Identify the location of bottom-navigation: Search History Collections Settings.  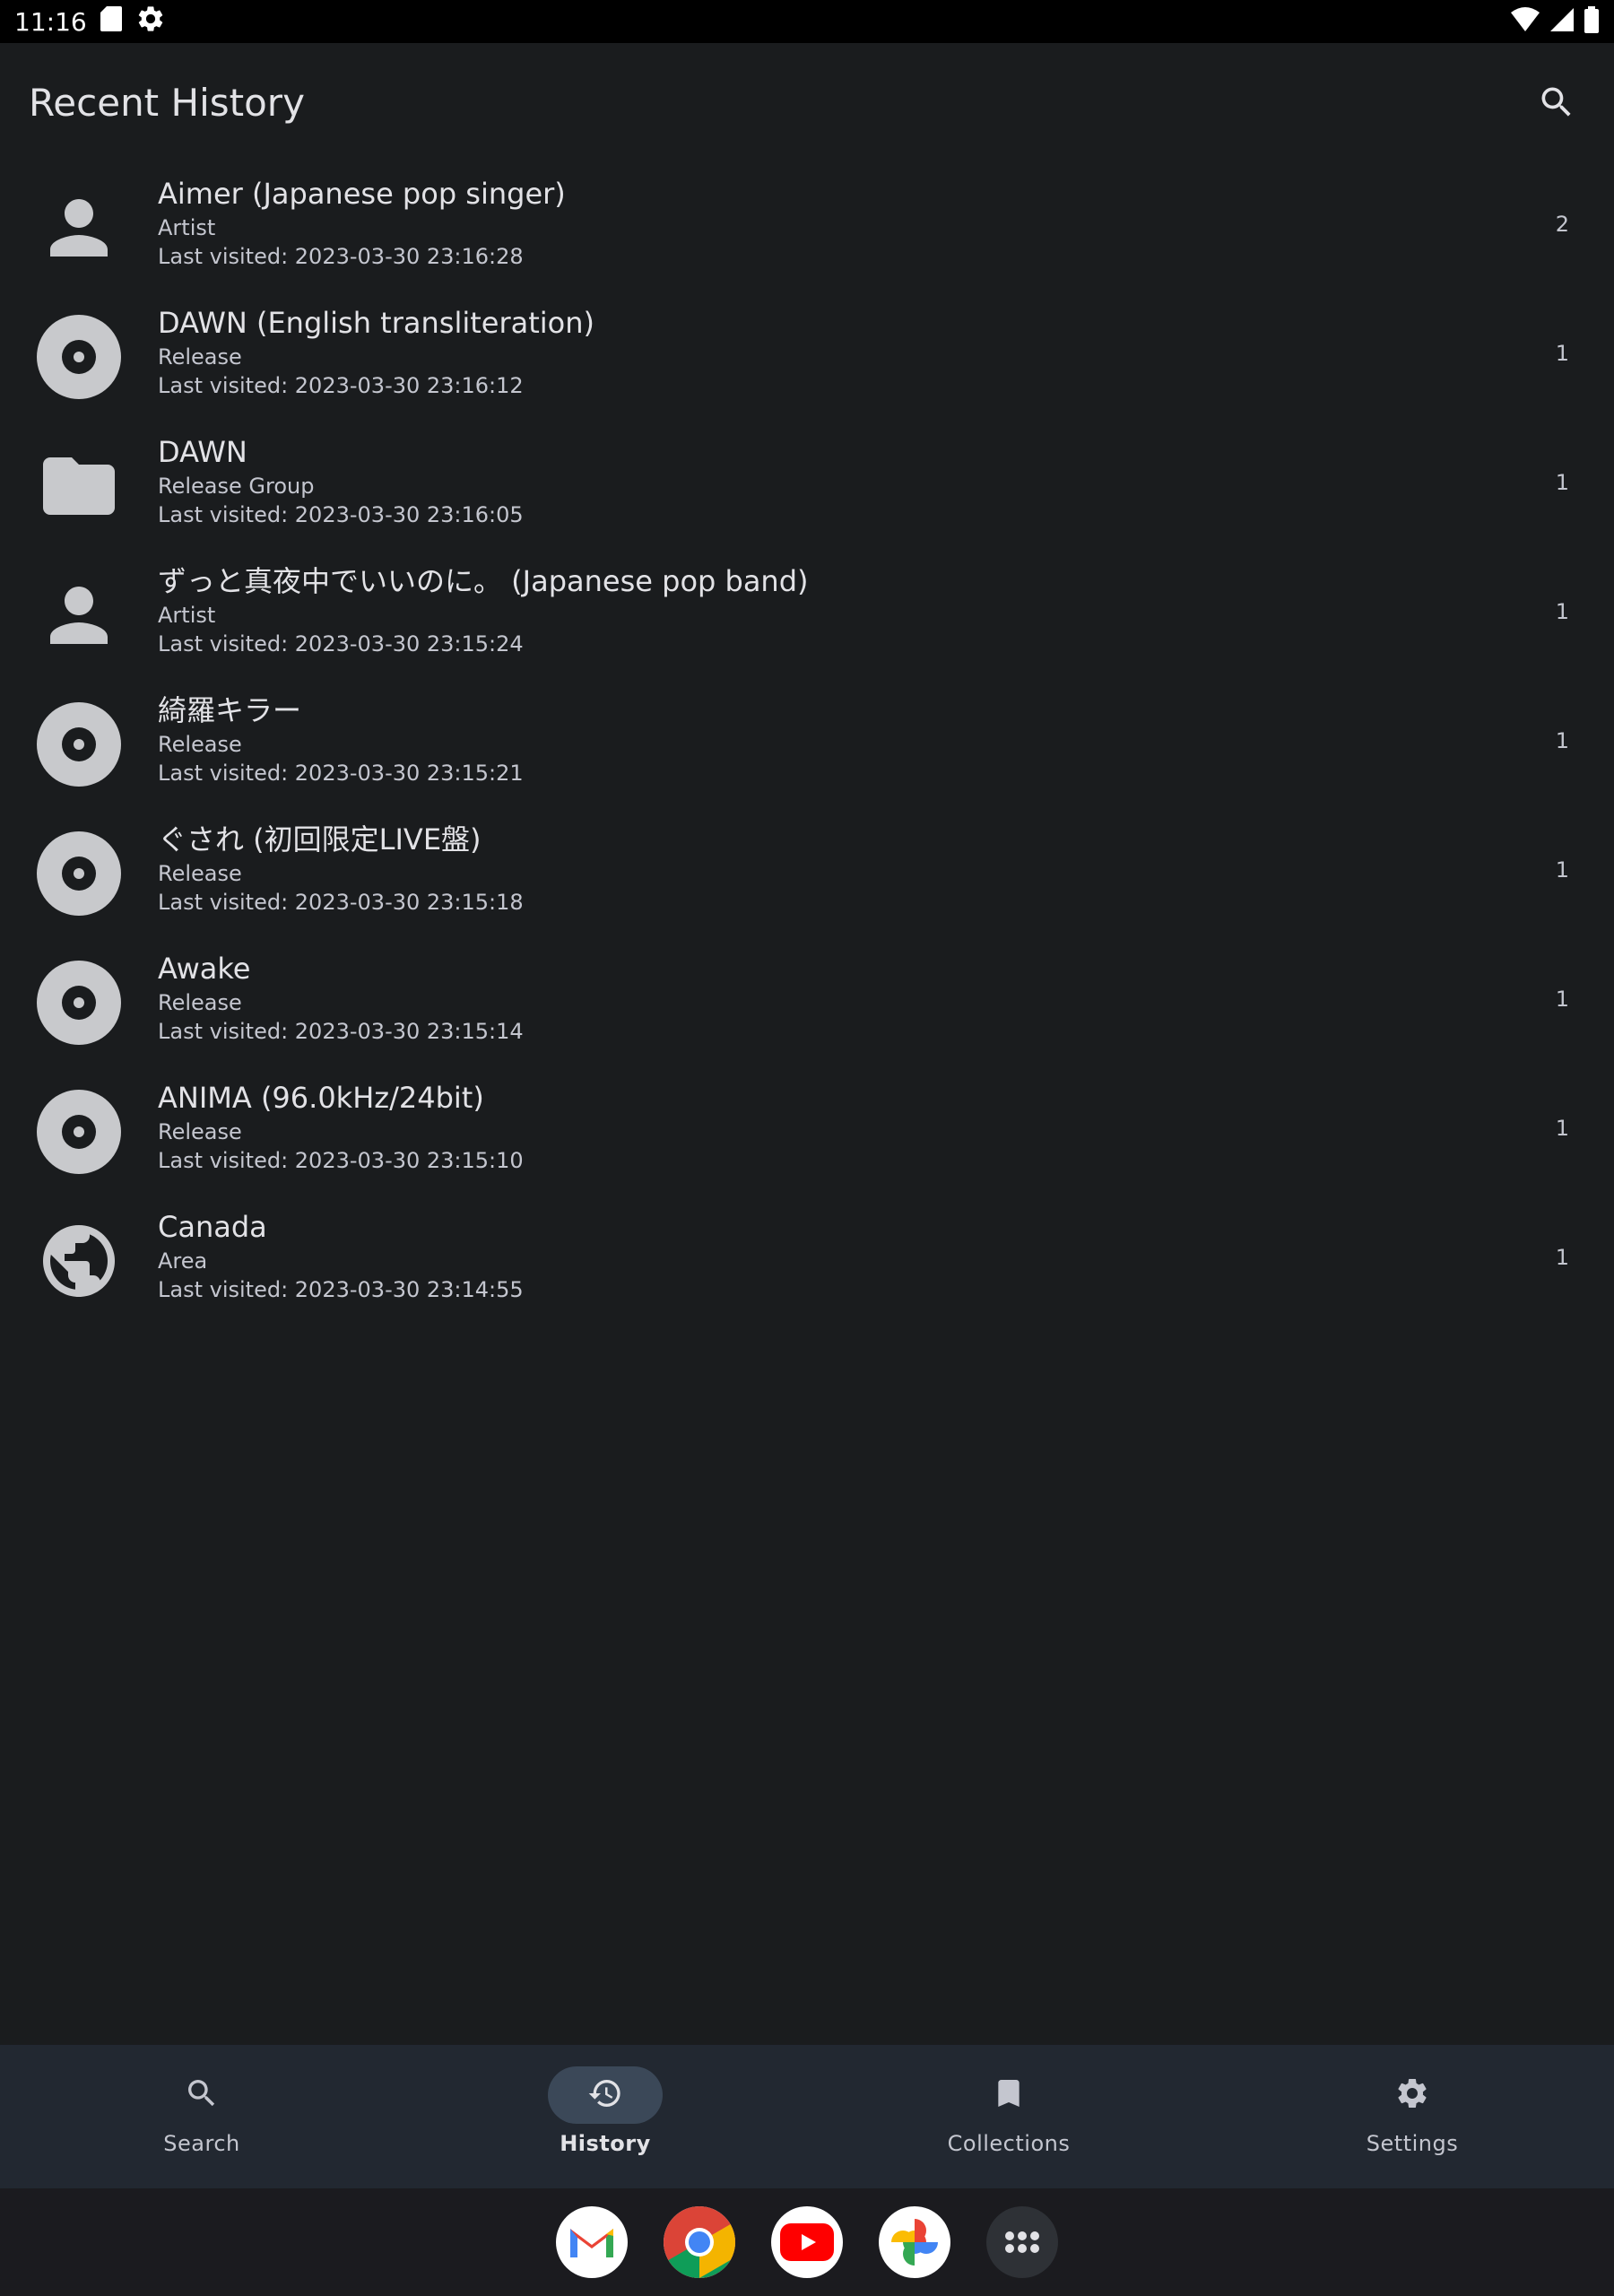
(807, 2116).